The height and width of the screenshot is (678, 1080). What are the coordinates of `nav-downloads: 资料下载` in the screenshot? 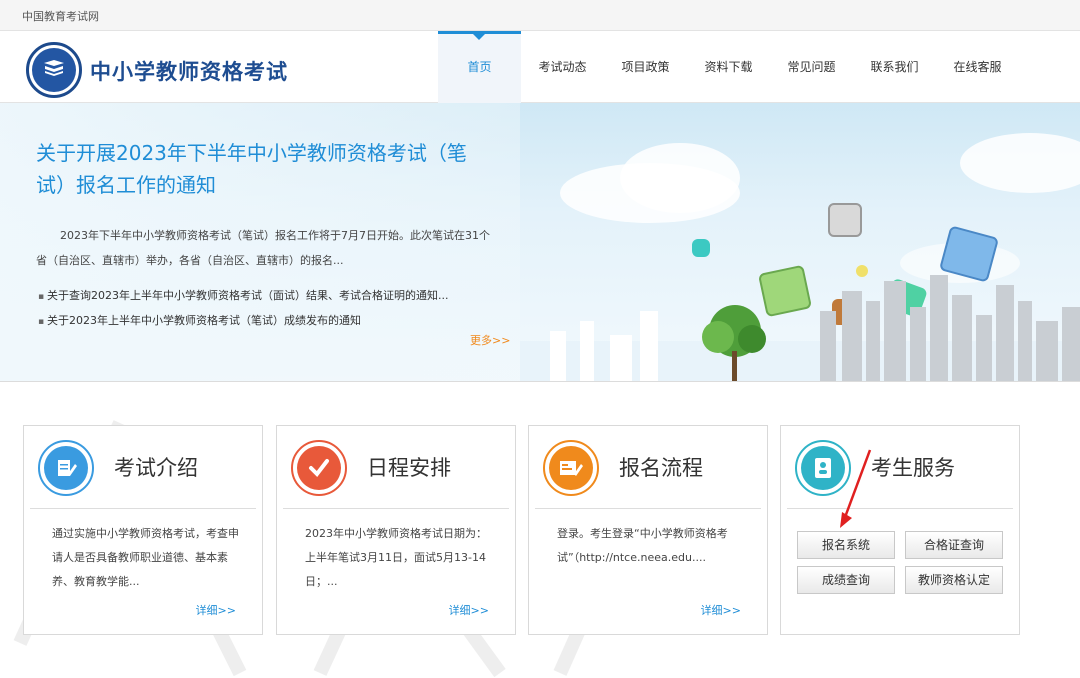 It's located at (728, 67).